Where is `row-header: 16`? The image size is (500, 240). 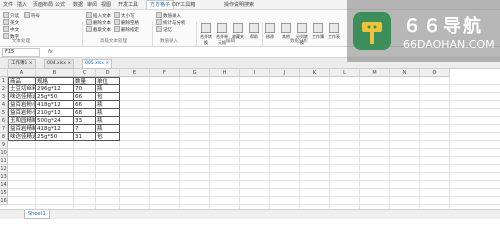 row-header: 16 is located at coordinates (4, 201).